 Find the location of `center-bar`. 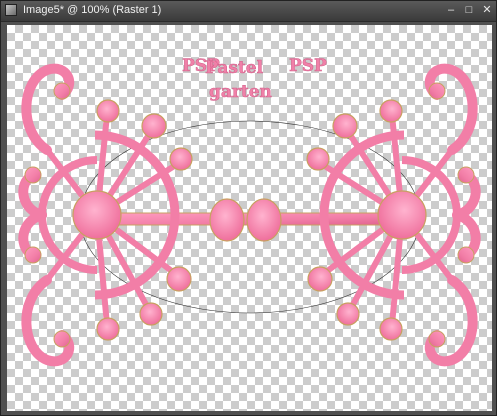

center-bar is located at coordinates (249, 220).